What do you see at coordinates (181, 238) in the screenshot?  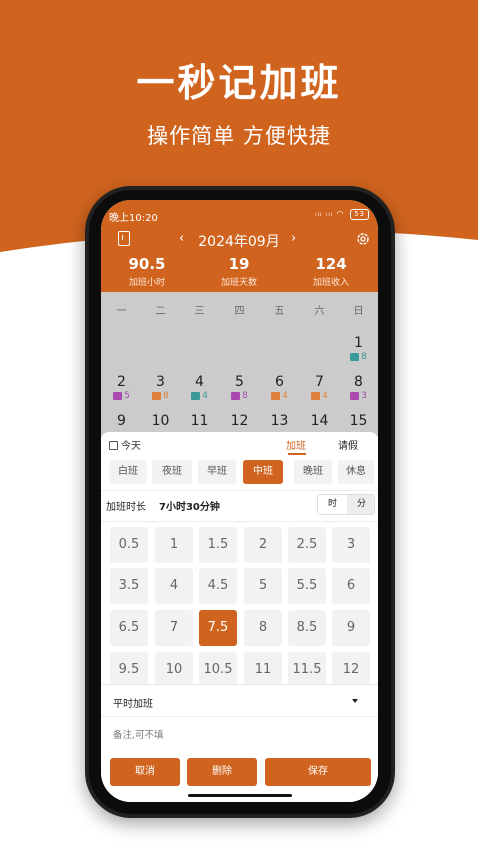 I see `prev-month-button: ‹` at bounding box center [181, 238].